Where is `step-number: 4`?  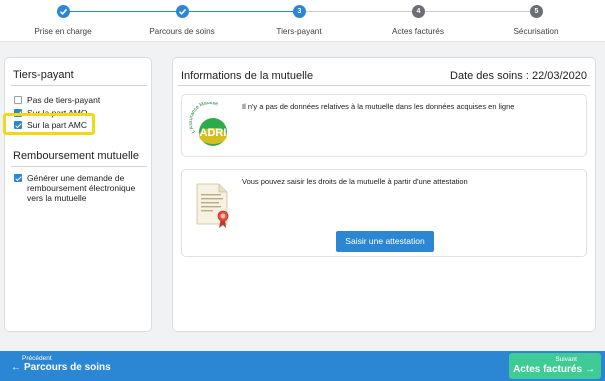
step-number: 4 is located at coordinates (418, 11).